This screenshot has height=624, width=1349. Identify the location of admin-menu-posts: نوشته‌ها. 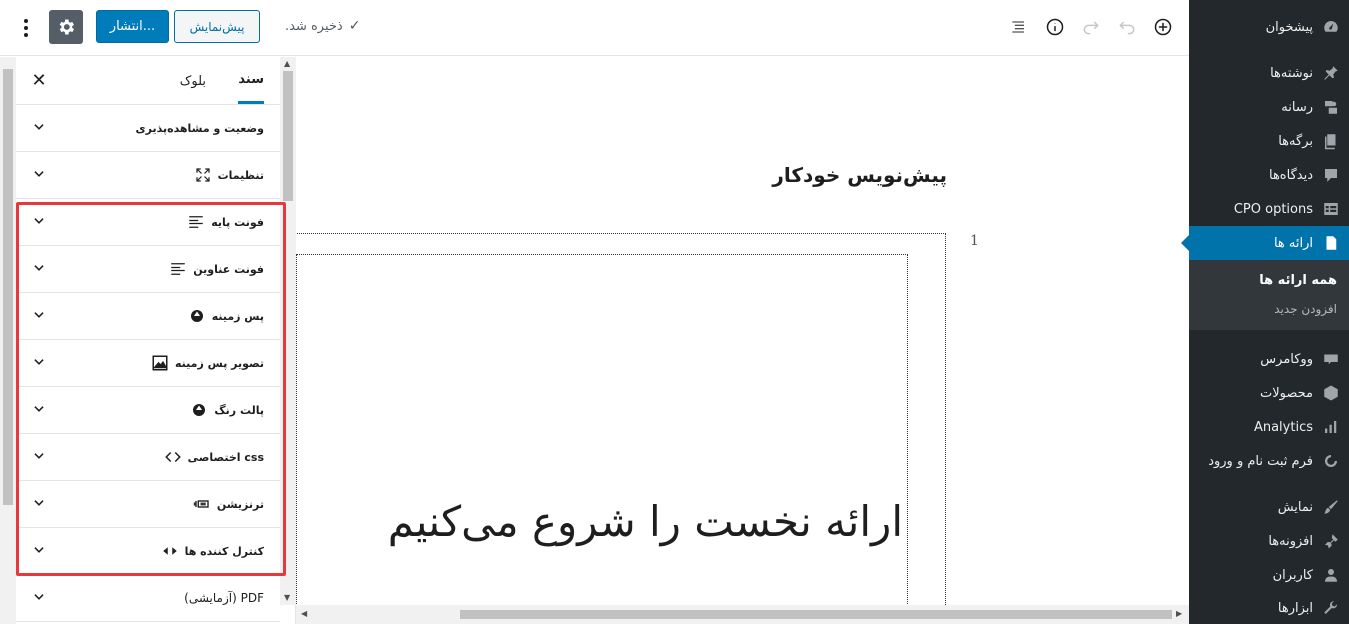
(1269, 73).